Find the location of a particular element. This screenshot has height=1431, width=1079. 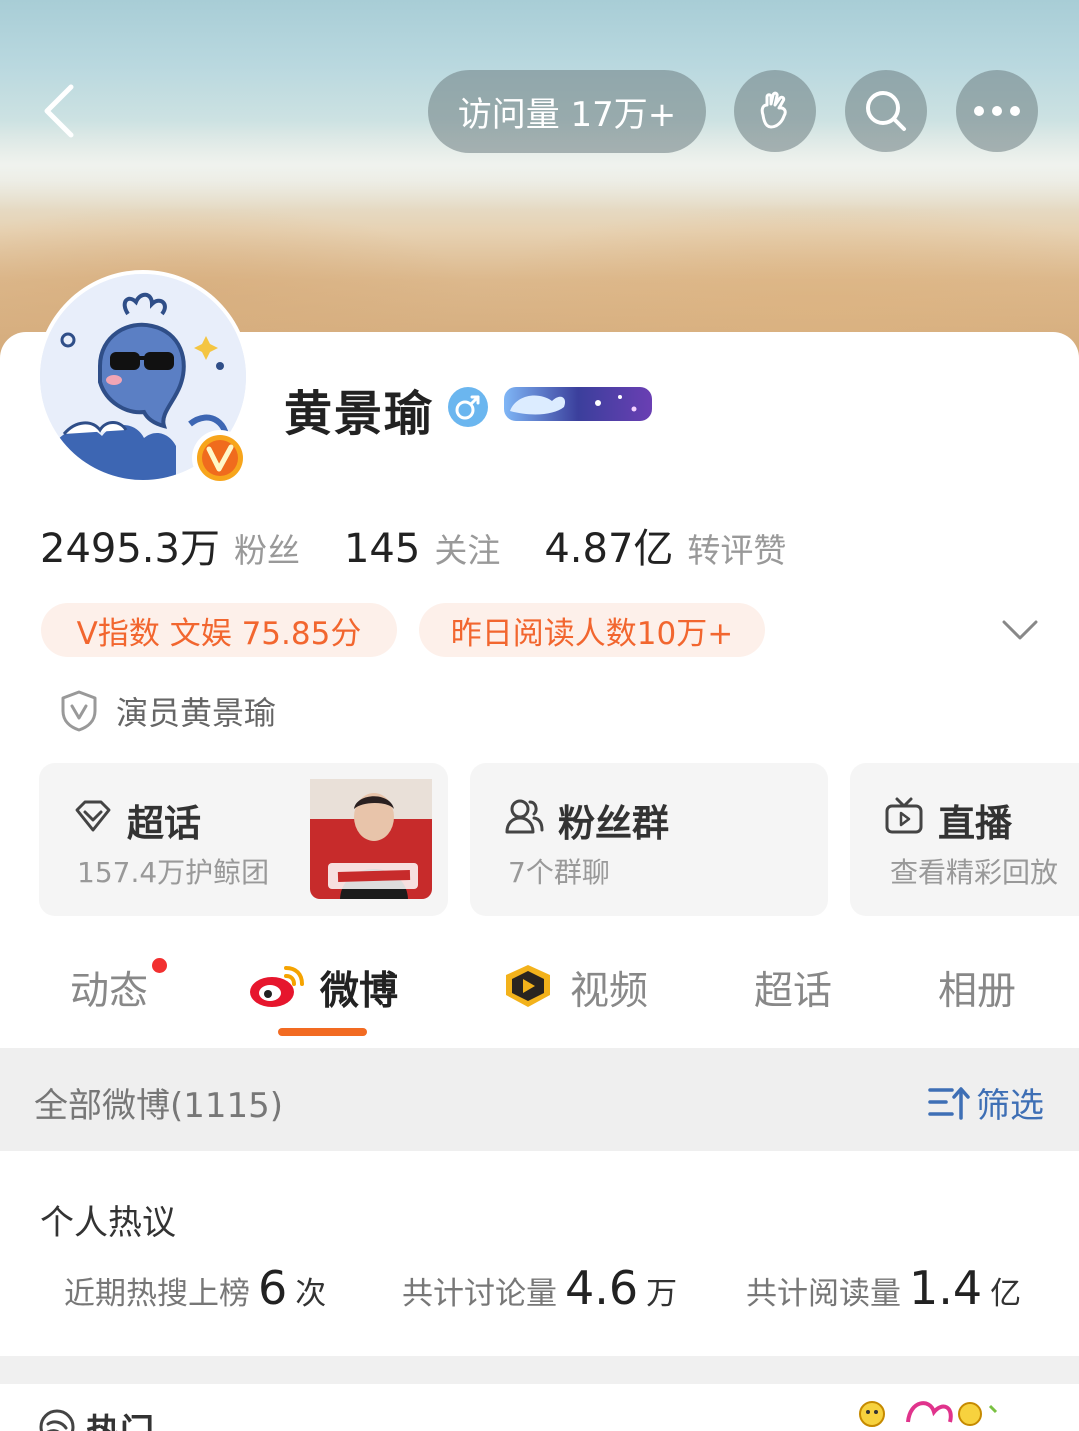

feed-filter-bar: 全部微博(1115) 筛选 is located at coordinates (539, 1099).